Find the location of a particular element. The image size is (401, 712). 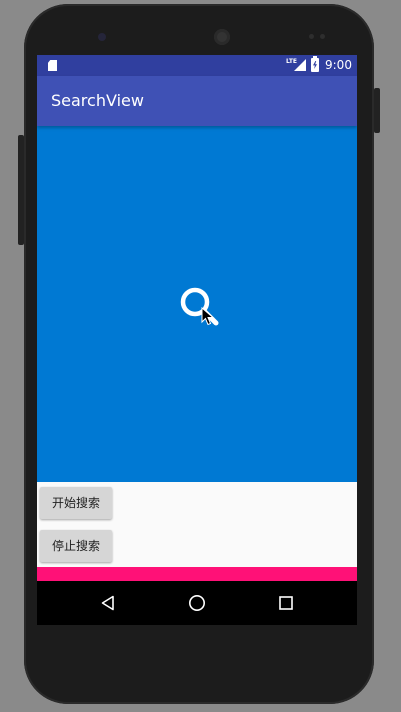

earpiece-speaker is located at coordinates (222, 37).